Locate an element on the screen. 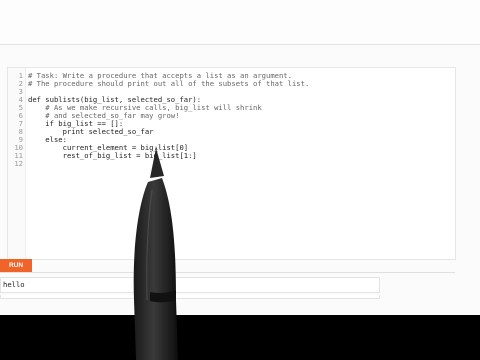 Image resolution: width=480 pixels, height=360 pixels. code-line: 11 rest_of_big_list = big_list[1:] is located at coordinates (231, 156).